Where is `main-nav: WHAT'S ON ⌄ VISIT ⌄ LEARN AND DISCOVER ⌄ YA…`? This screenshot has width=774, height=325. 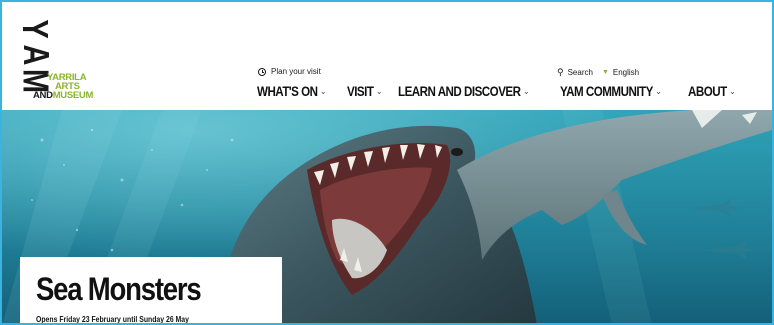
main-nav: WHAT'S ON ⌄ VISIT ⌄ LEARN AND DISCOVER ⌄ YA… is located at coordinates (505, 91).